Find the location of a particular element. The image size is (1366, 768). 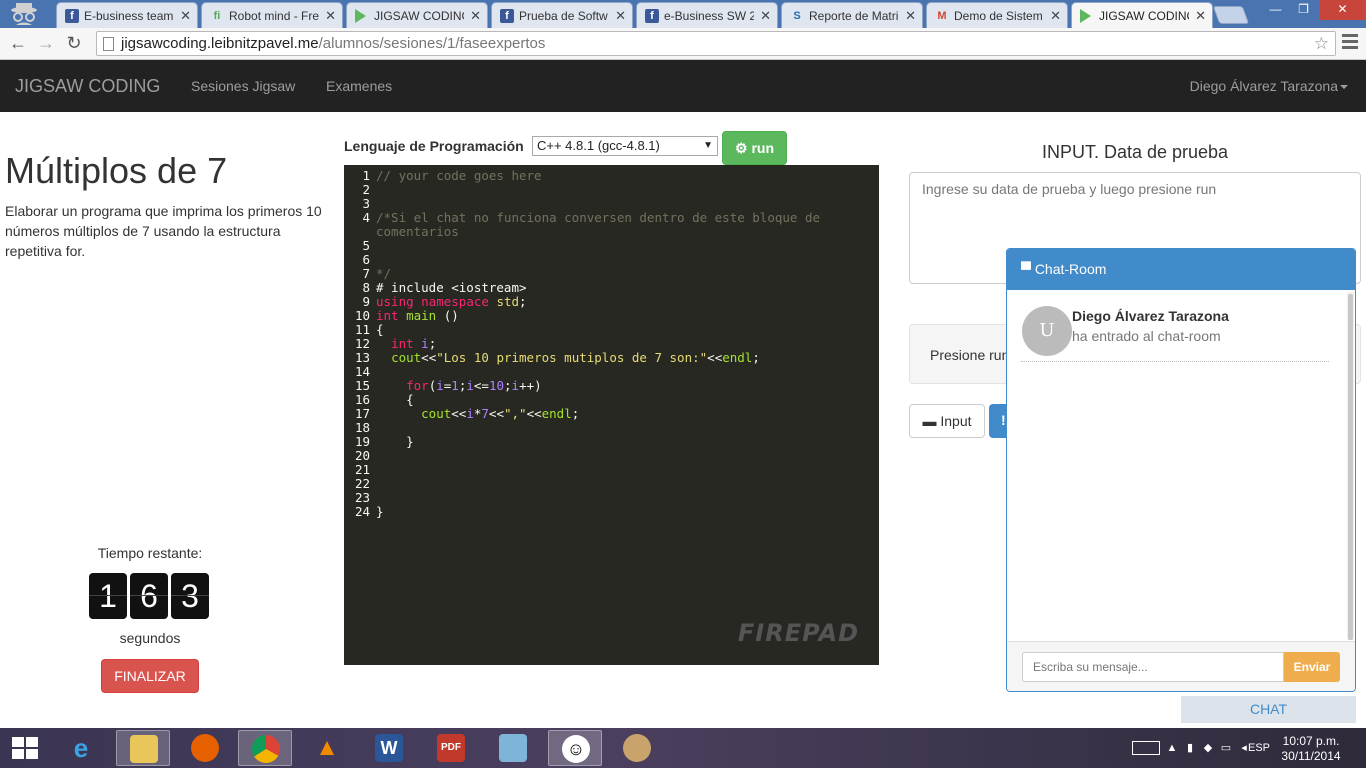

new-tab-button is located at coordinates (1231, 15).